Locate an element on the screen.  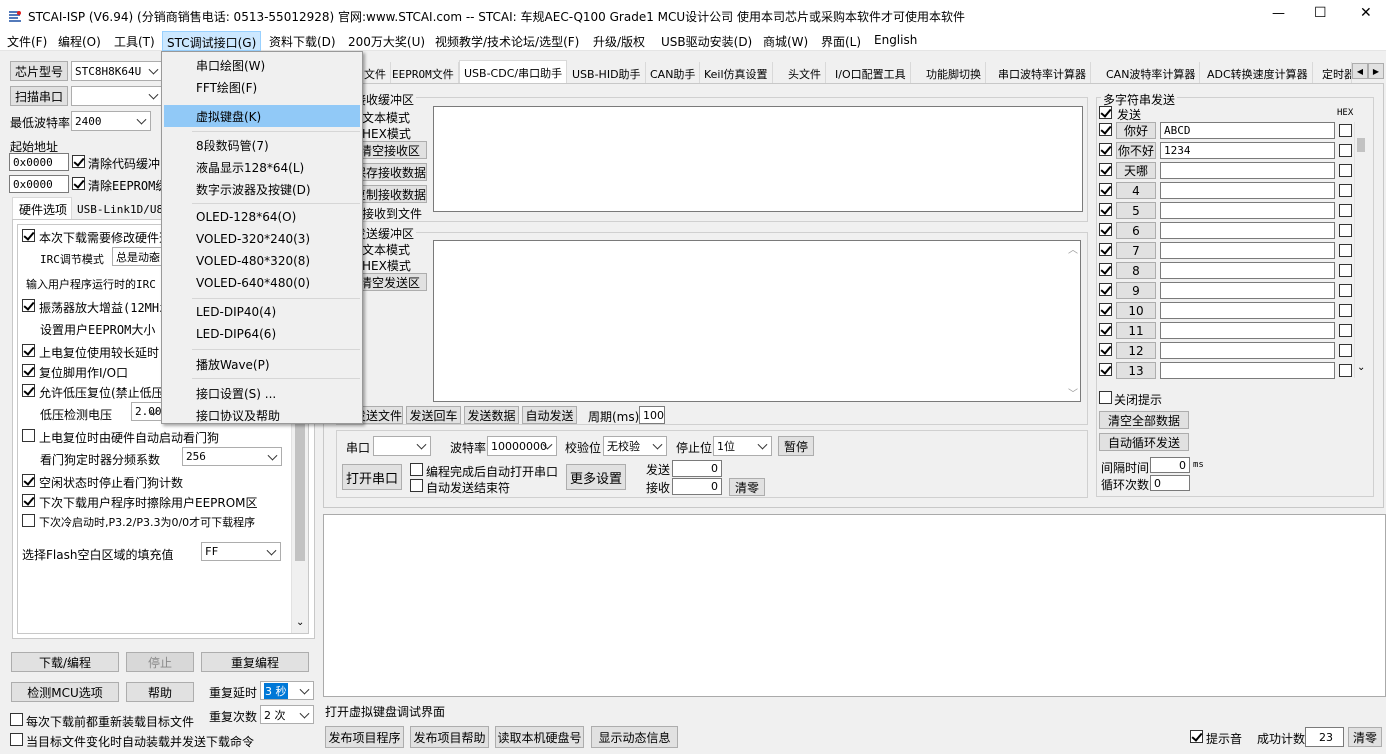
recv-hex-mode: HEX模式 is located at coordinates (386, 133).